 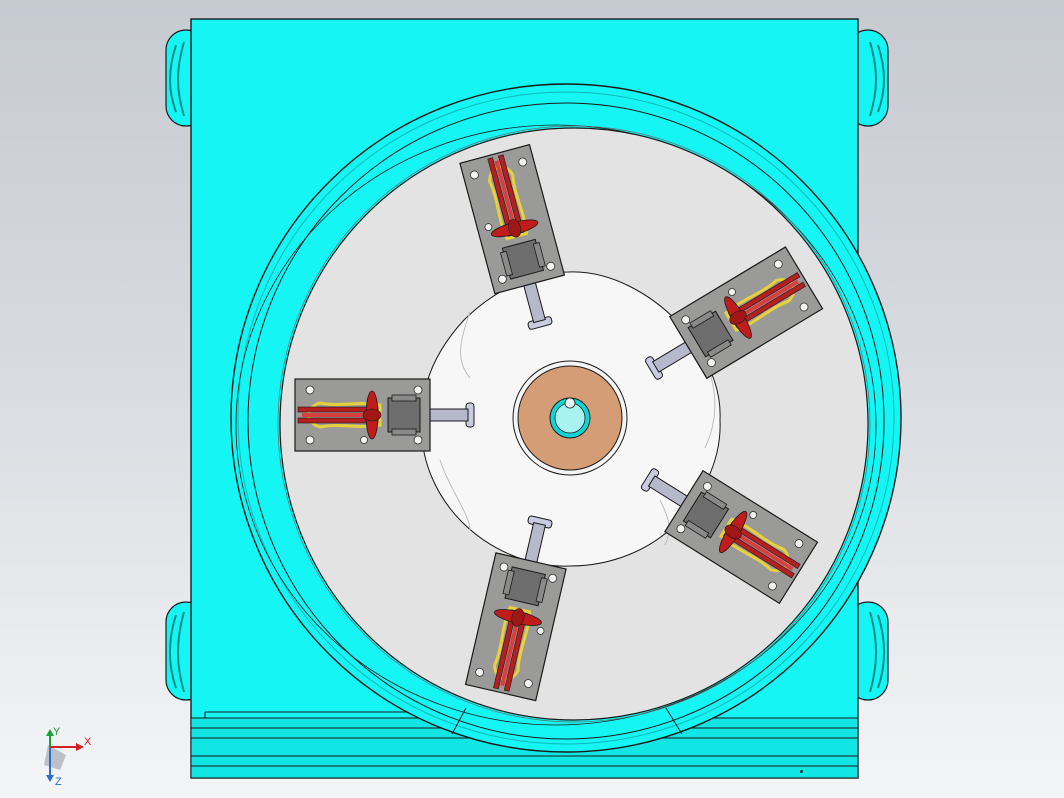 What do you see at coordinates (88, 742) in the screenshot?
I see `x-axis-label: X` at bounding box center [88, 742].